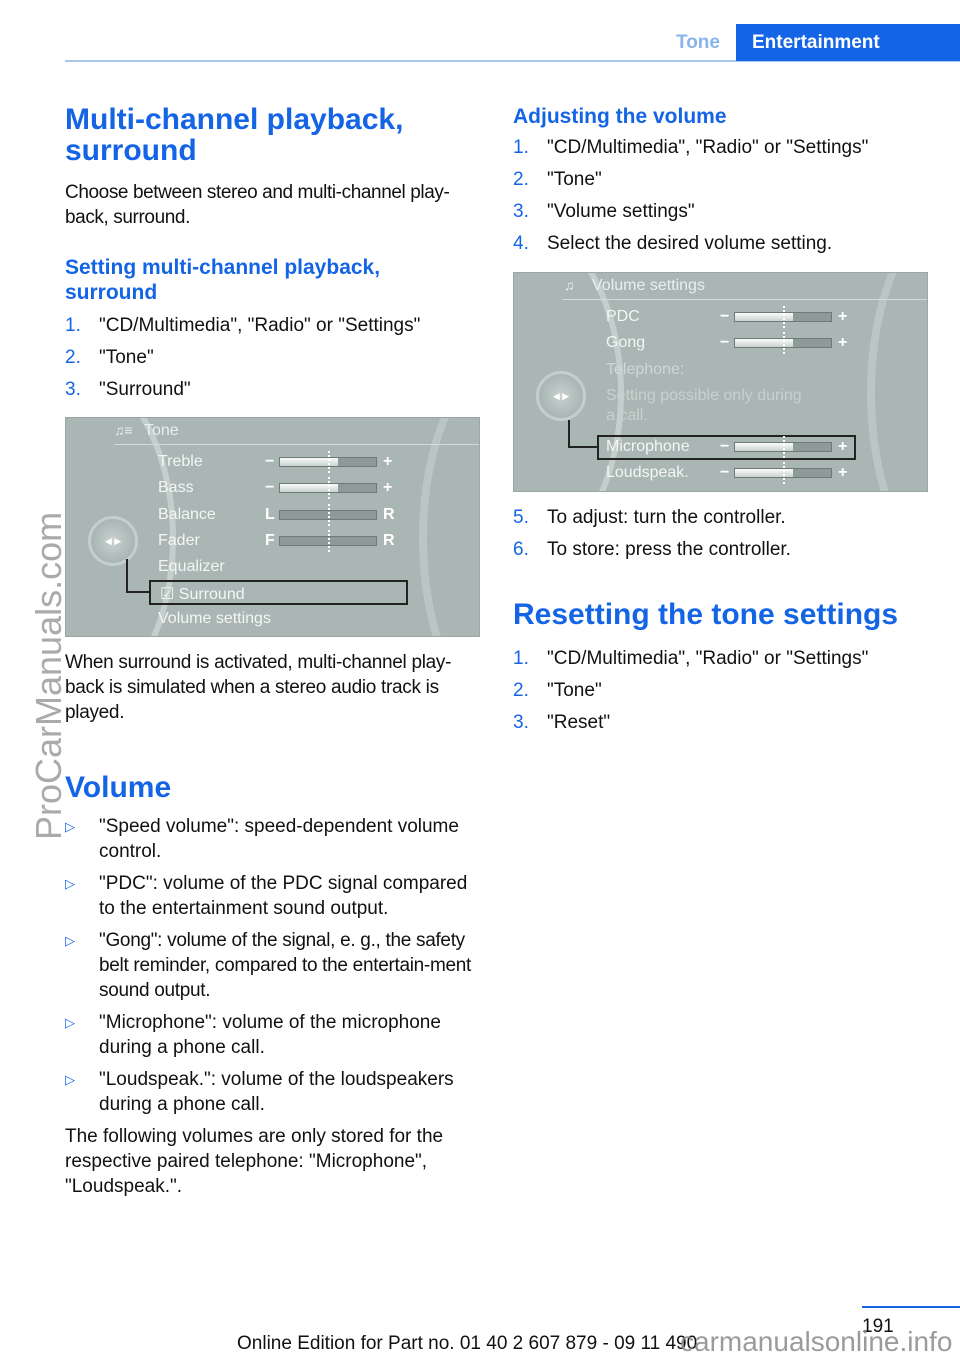 This screenshot has width=960, height=1362. Describe the element at coordinates (706, 614) in the screenshot. I see `reset-title: Resetting the tone settings` at that location.